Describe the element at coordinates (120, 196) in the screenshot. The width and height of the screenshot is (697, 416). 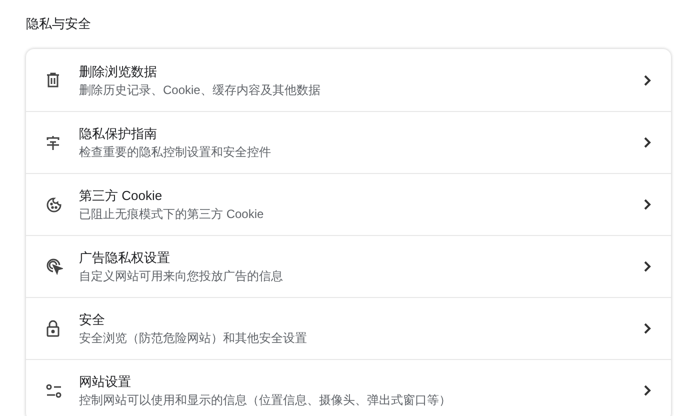
I see `row-title: 第三方 Cookie` at that location.